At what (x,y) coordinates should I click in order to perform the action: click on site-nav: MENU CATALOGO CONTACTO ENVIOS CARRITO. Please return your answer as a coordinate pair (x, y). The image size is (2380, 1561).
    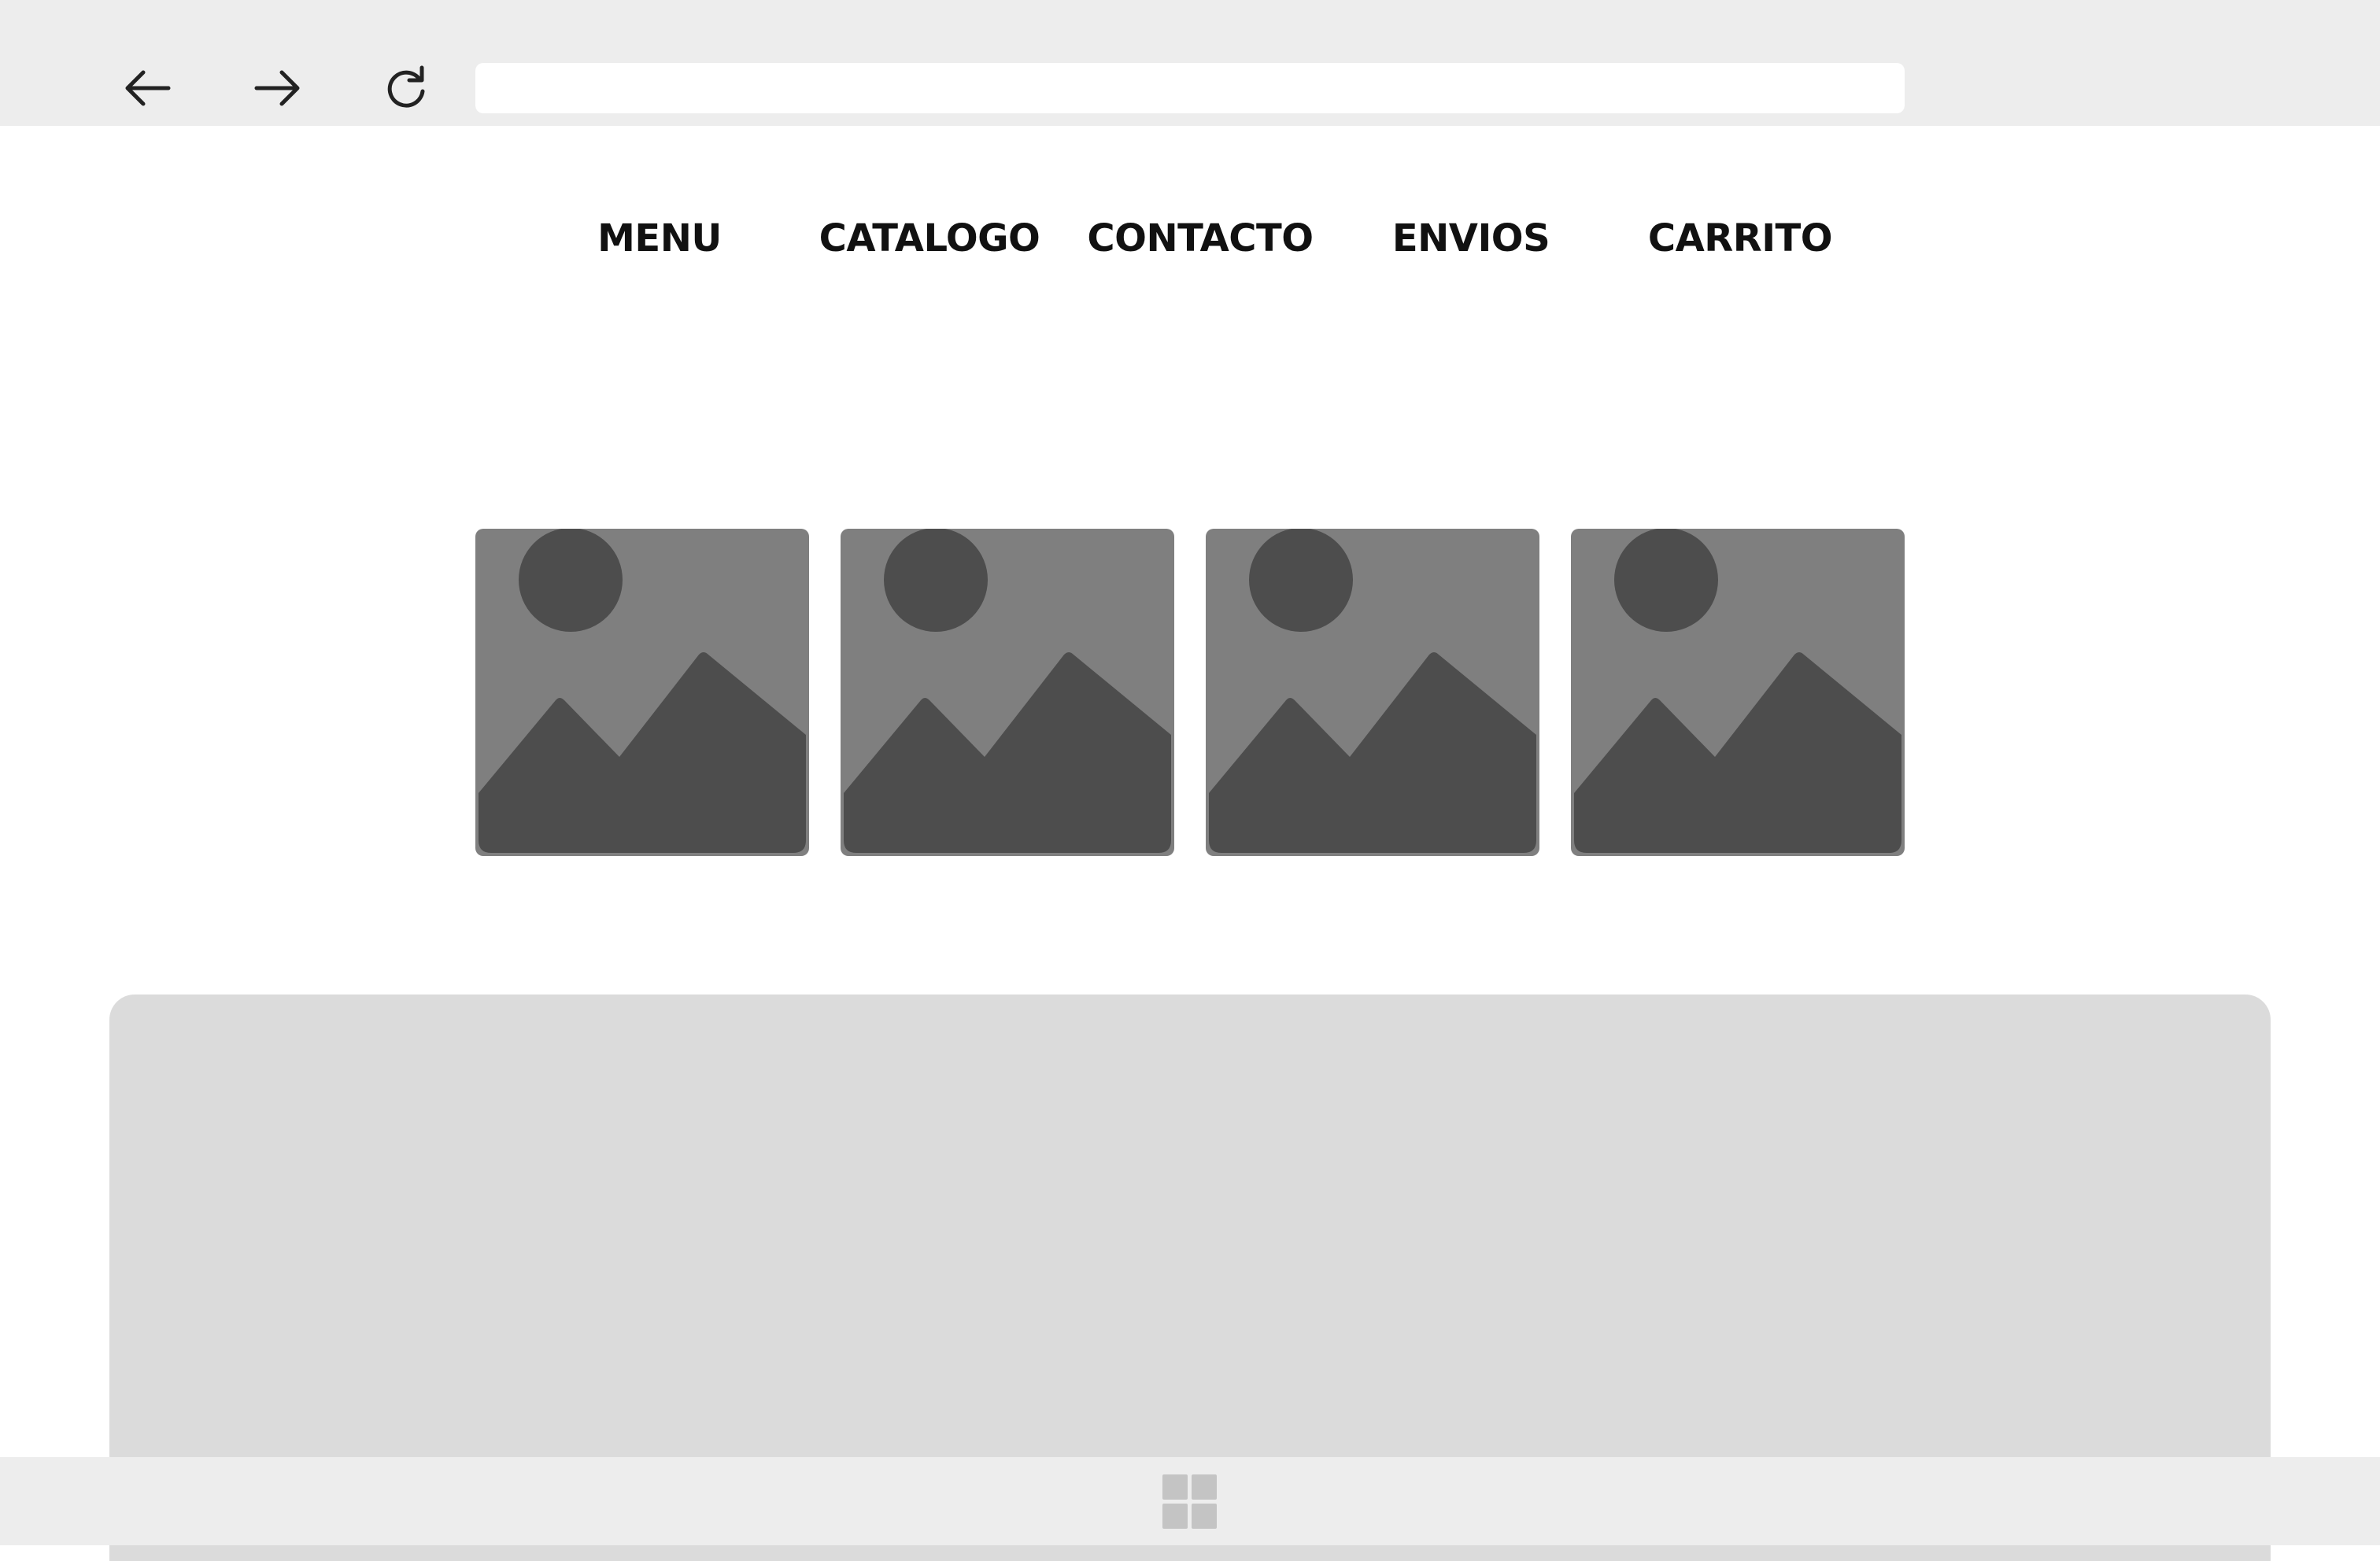
    Looking at the image, I should click on (1190, 238).